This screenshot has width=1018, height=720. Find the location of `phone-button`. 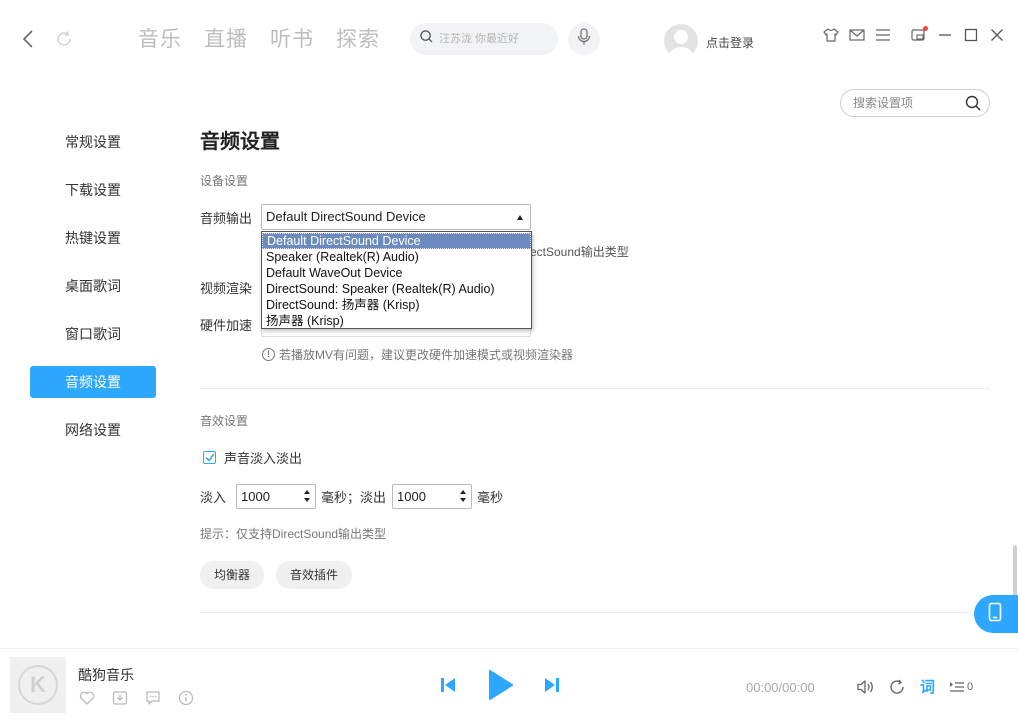

phone-button is located at coordinates (996, 614).